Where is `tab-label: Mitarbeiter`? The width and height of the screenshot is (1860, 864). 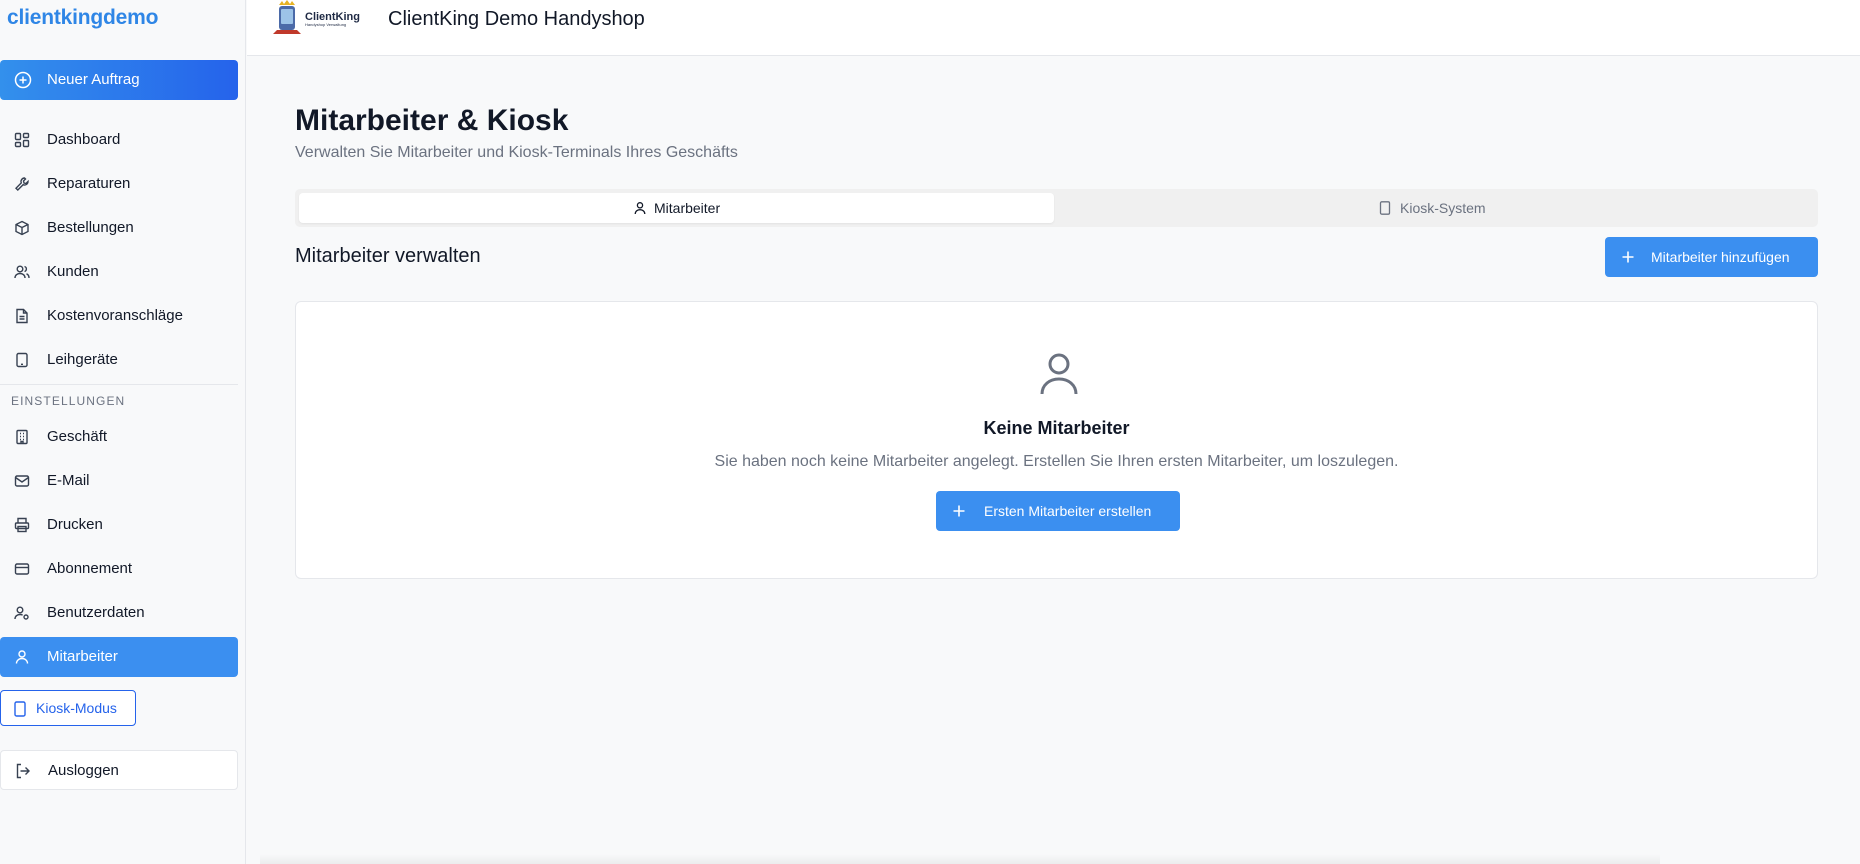 tab-label: Mitarbeiter is located at coordinates (687, 208).